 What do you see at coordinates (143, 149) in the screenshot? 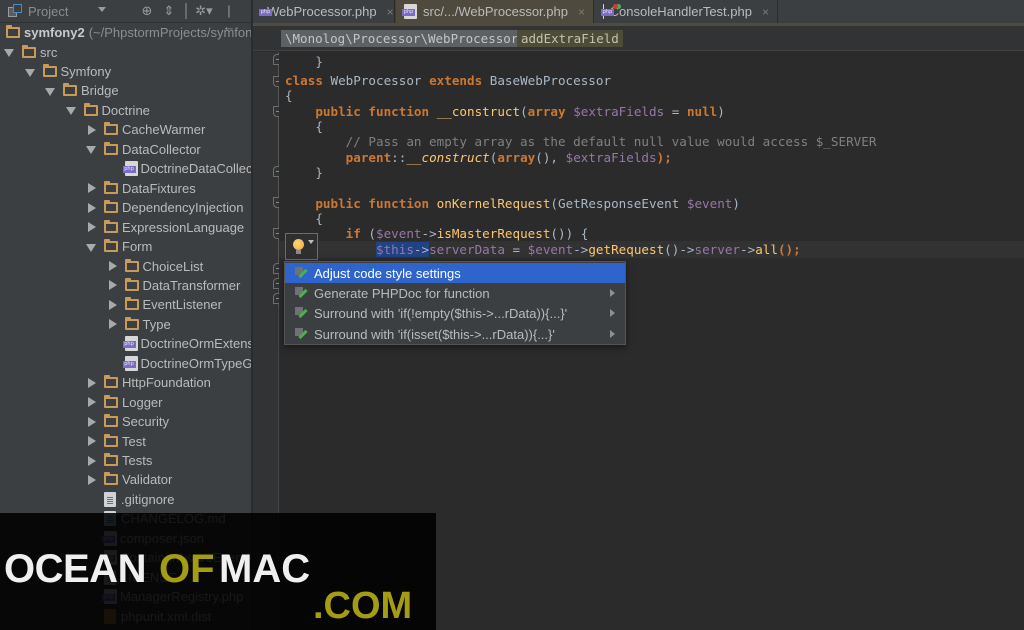
I see `tree-item: DataCollector` at bounding box center [143, 149].